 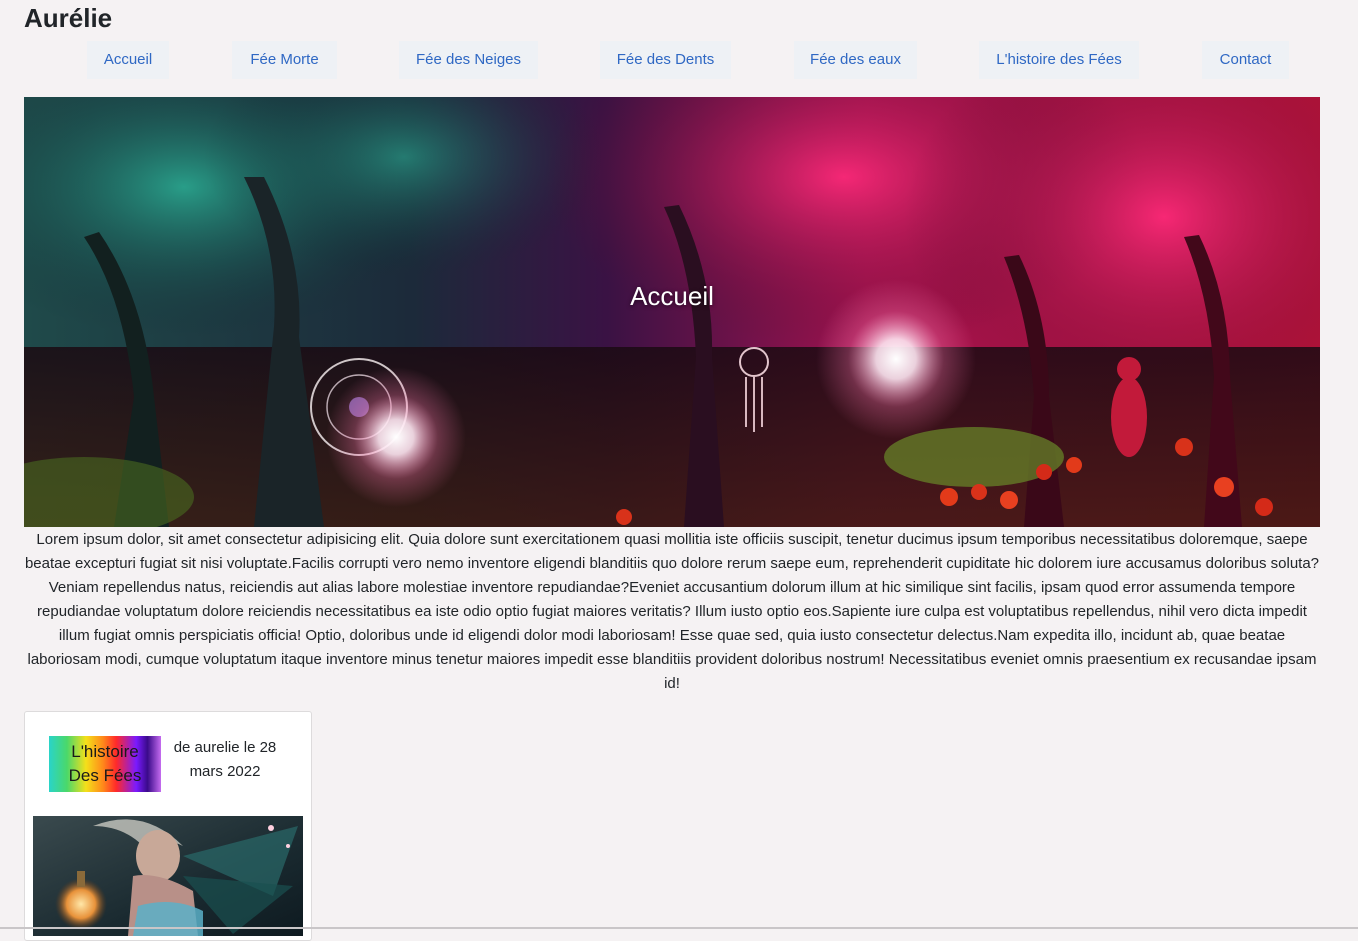 What do you see at coordinates (1245, 60) in the screenshot?
I see `nav-item-contact: Contact` at bounding box center [1245, 60].